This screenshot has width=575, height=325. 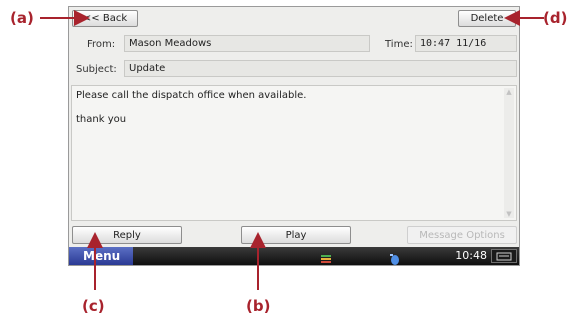 What do you see at coordinates (258, 306) in the screenshot?
I see `callout-b: (b)` at bounding box center [258, 306].